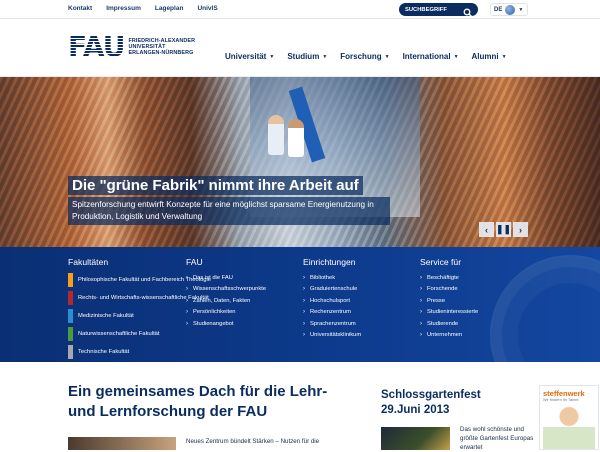 The height and width of the screenshot is (452, 600). I want to click on nav-label: Studium, so click(303, 56).